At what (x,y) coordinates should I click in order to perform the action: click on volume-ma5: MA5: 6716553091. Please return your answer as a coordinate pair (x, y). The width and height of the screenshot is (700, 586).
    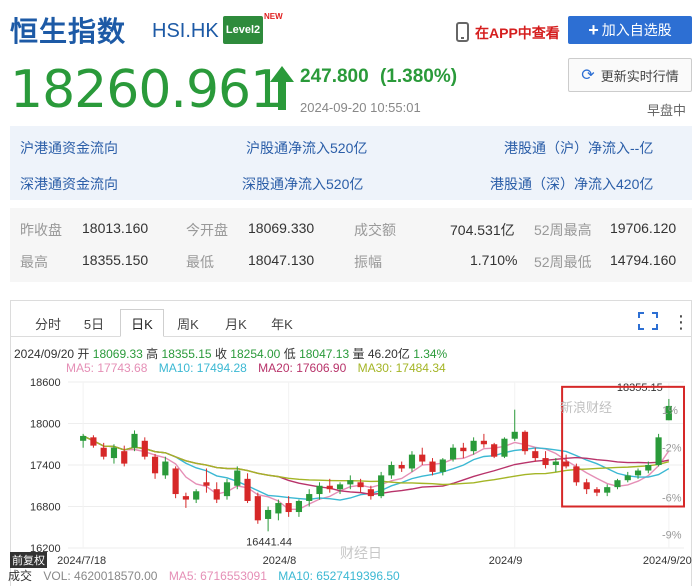
    Looking at the image, I should click on (217, 576).